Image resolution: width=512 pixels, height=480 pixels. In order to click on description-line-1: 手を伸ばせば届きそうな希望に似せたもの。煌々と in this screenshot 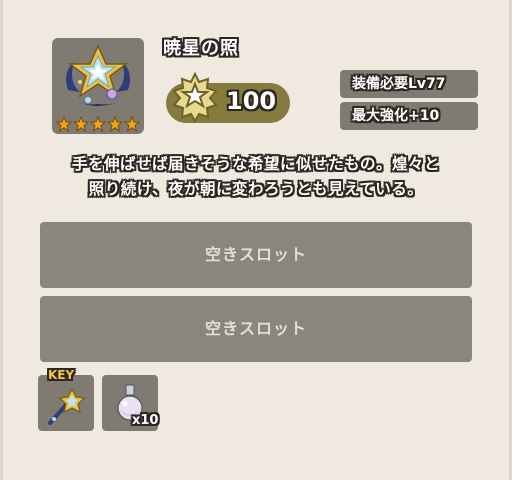, I will do `click(255, 164)`.